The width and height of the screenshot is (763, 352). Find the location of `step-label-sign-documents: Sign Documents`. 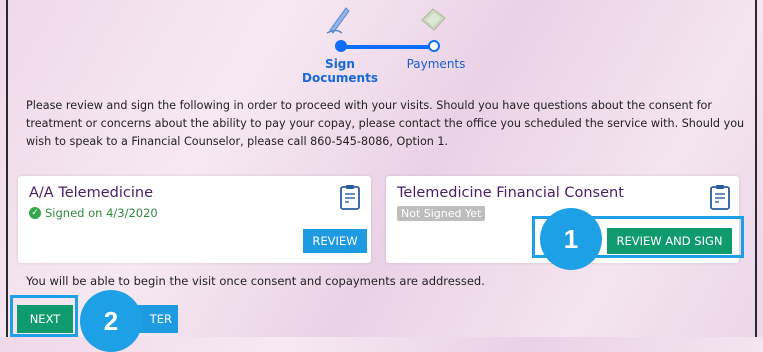

step-label-sign-documents: Sign Documents is located at coordinates (340, 71).